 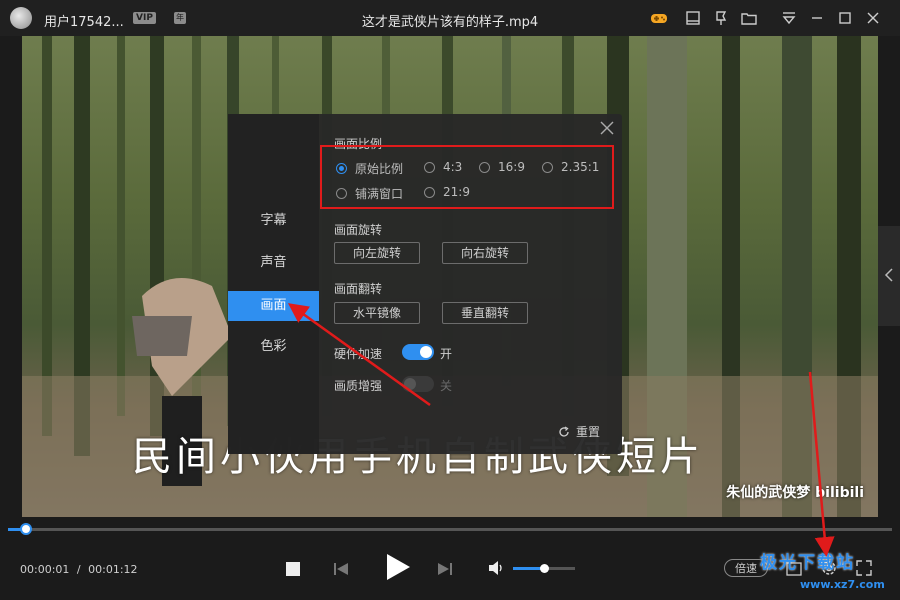 I want to click on nav-audio: 声音, so click(x=273, y=263).